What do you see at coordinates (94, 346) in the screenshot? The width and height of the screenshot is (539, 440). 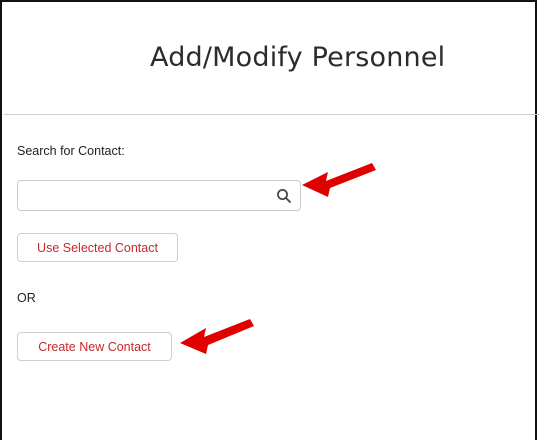 I see `create-new-contact-button: Create New Contact` at bounding box center [94, 346].